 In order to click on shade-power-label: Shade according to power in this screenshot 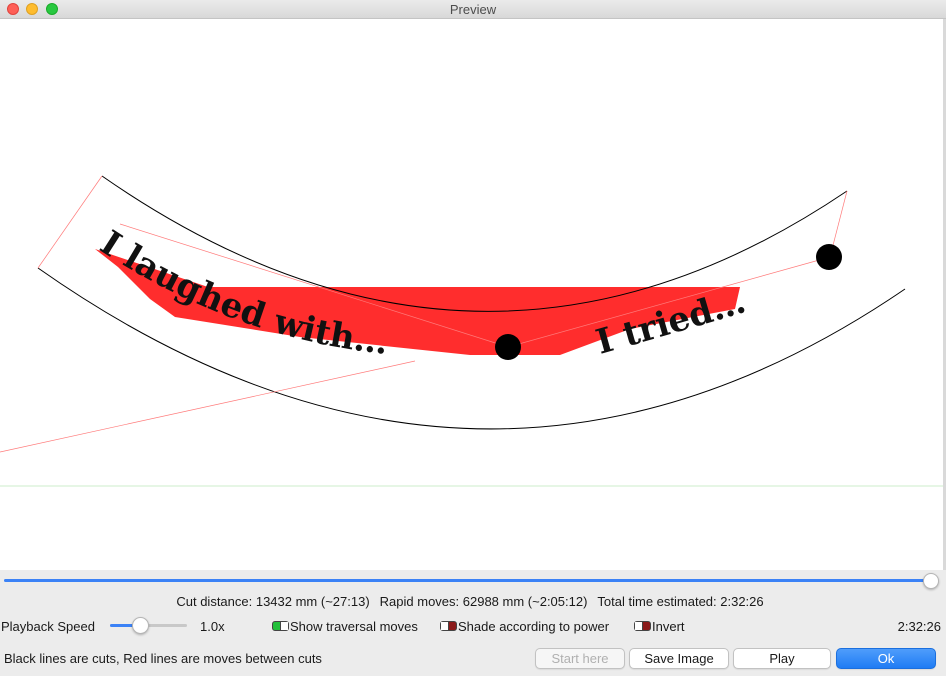, I will do `click(534, 626)`.